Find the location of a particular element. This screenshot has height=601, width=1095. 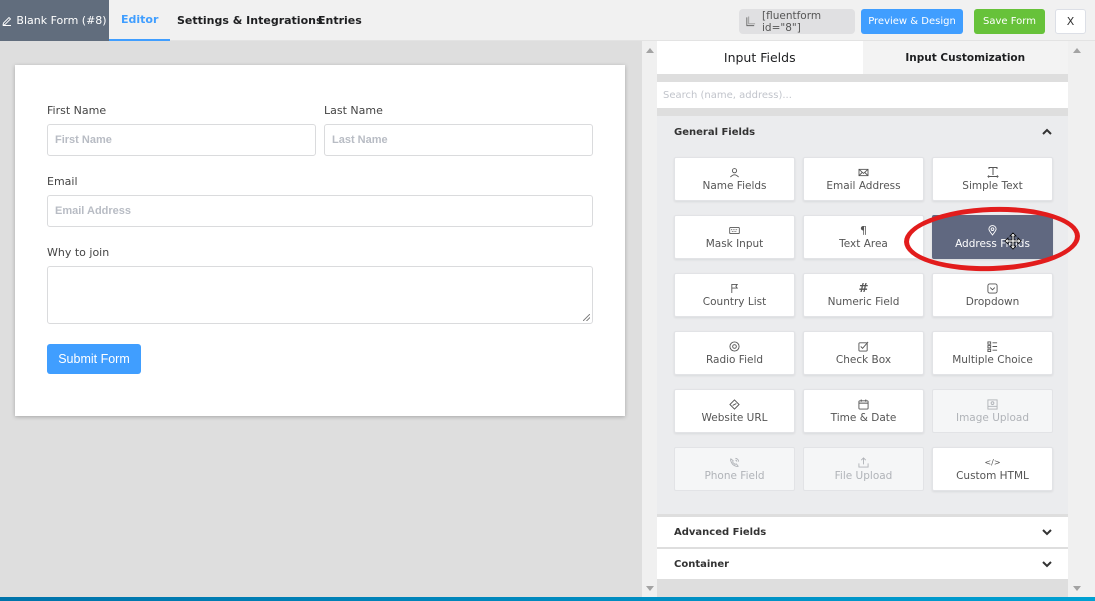

taskbar-edge is located at coordinates (547, 599).